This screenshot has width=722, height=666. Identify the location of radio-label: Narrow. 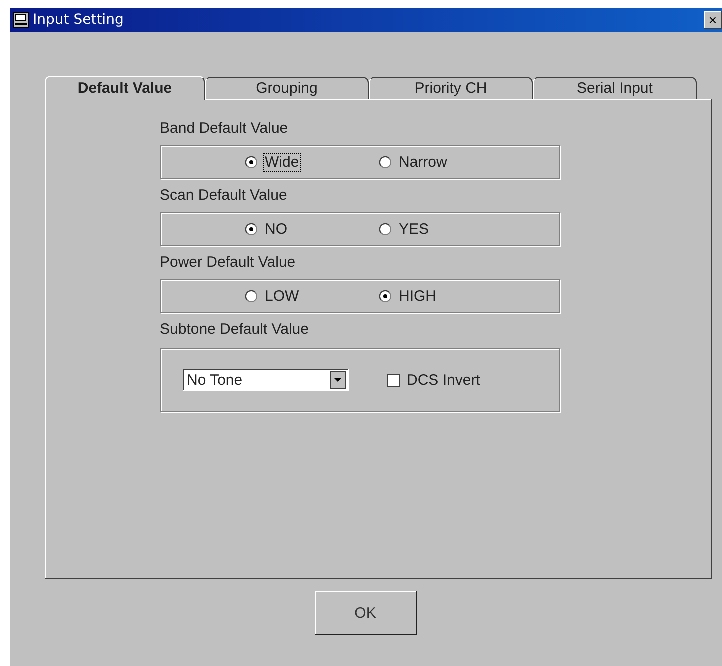
(423, 162).